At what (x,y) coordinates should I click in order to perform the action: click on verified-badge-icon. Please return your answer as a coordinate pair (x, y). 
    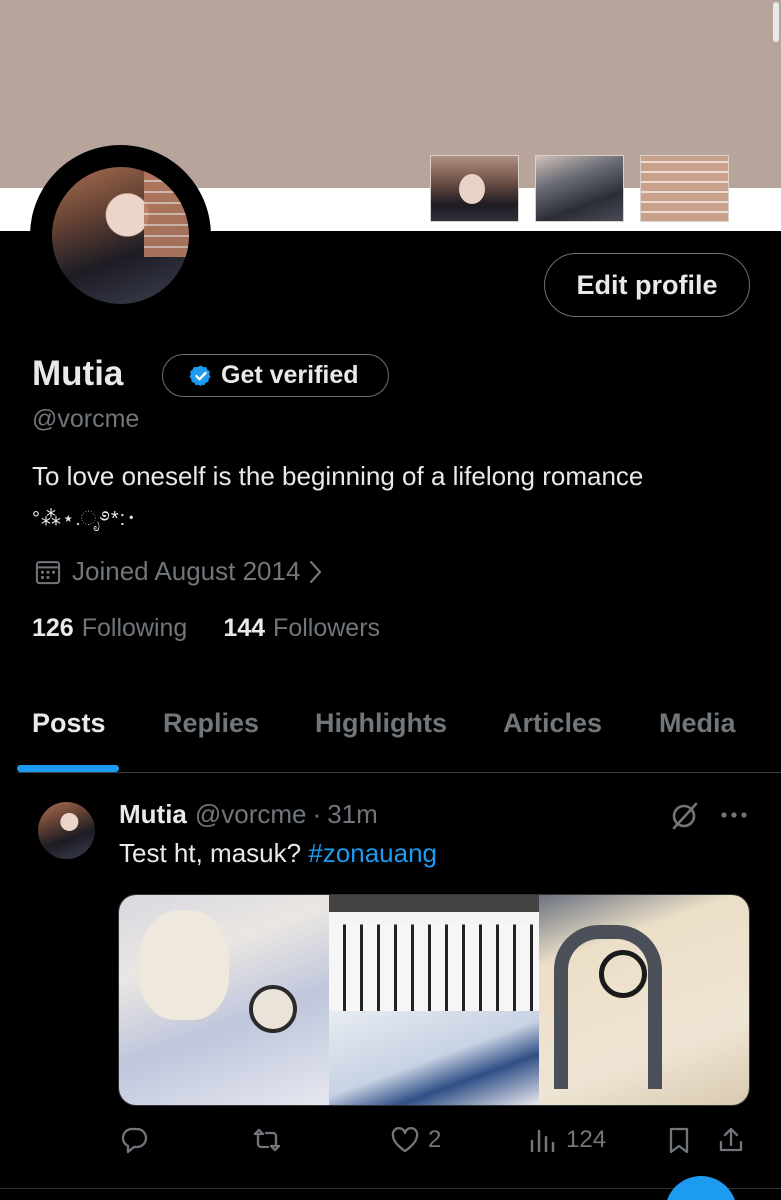
    Looking at the image, I should click on (200, 376).